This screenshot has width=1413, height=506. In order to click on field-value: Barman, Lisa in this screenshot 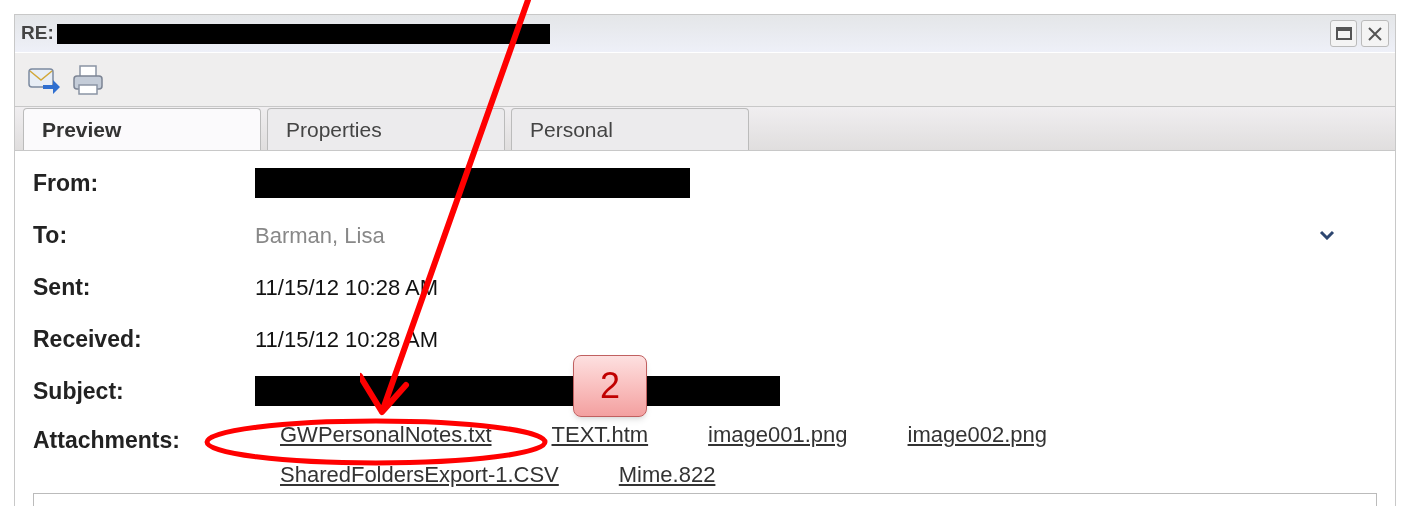, I will do `click(320, 235)`.